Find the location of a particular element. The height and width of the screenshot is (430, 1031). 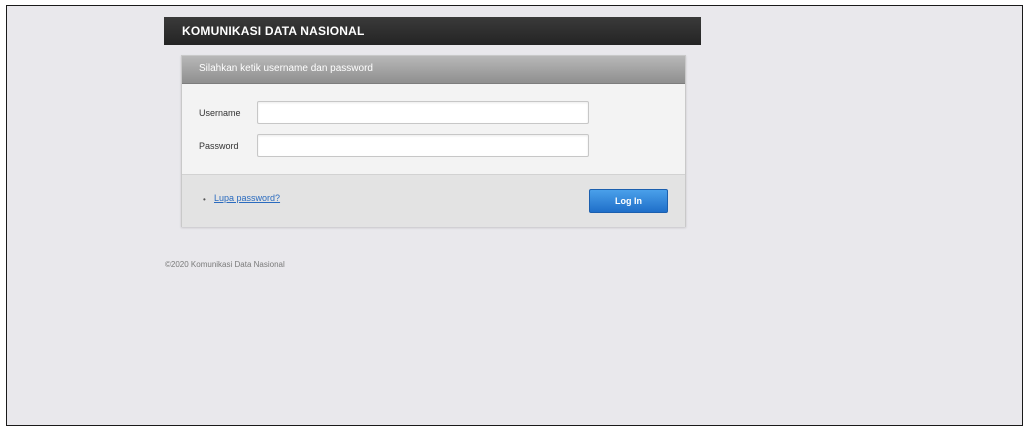

forgot-password-link: Lupa password? is located at coordinates (247, 198).